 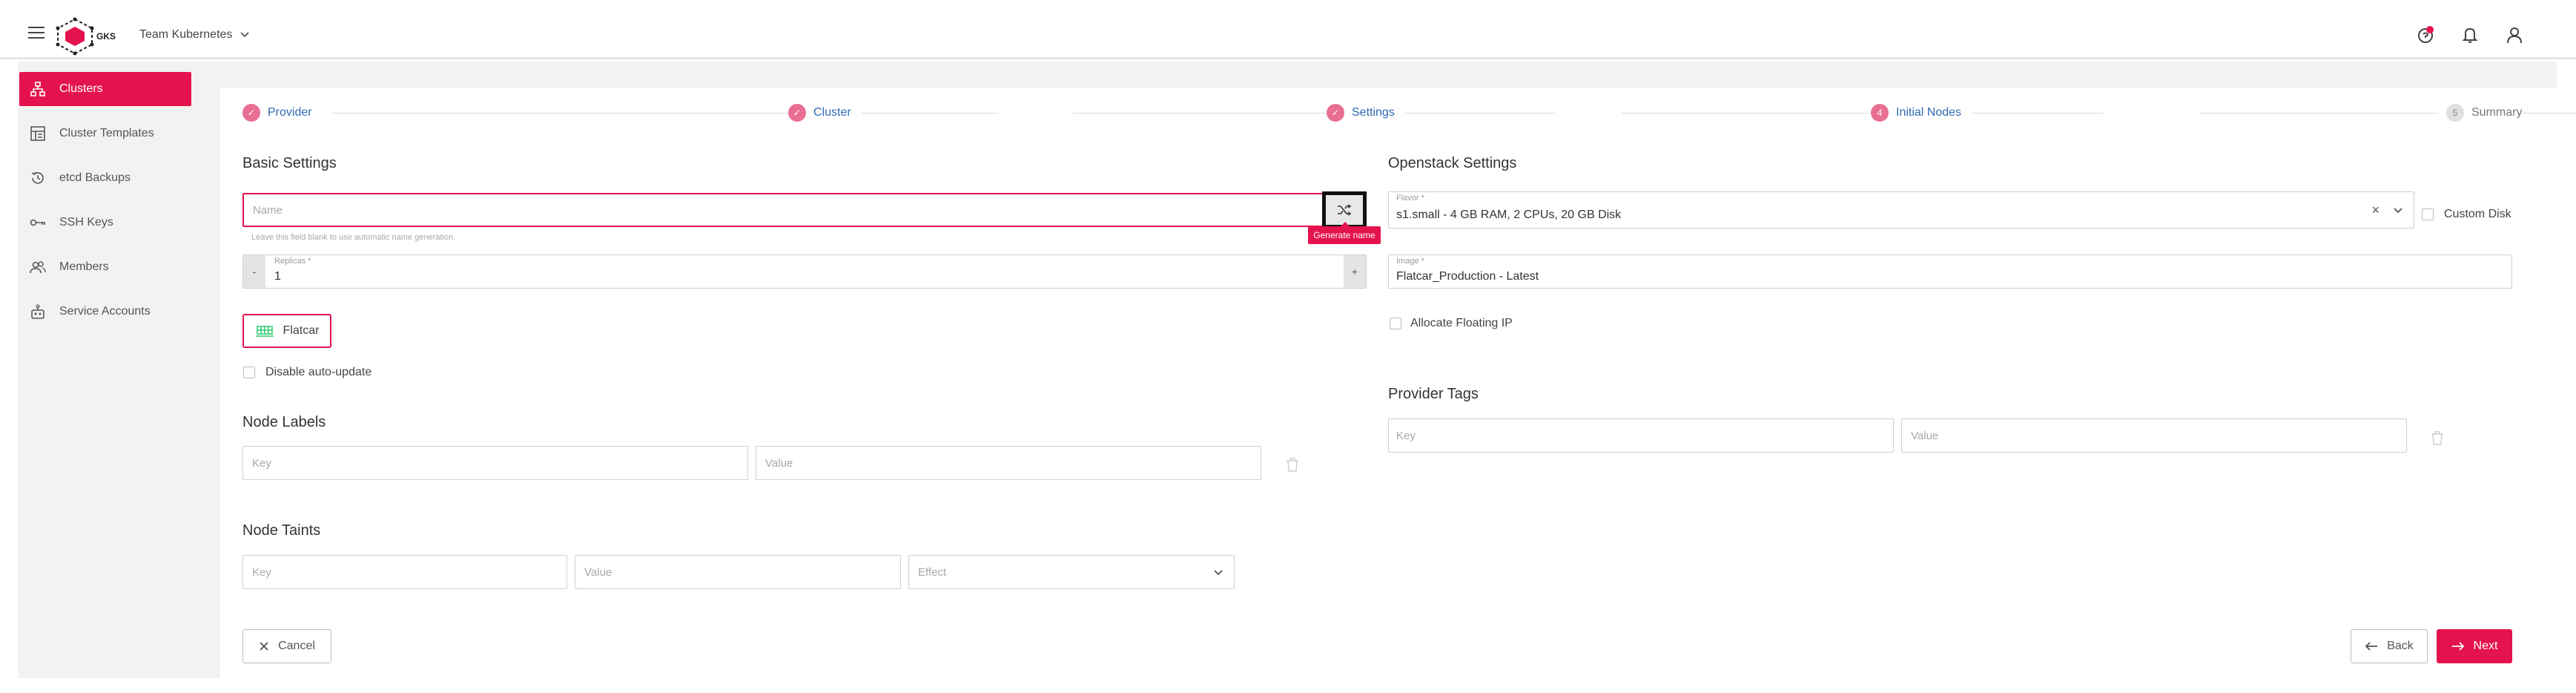 What do you see at coordinates (738, 572) in the screenshot?
I see `node-taint-value-input: Value` at bounding box center [738, 572].